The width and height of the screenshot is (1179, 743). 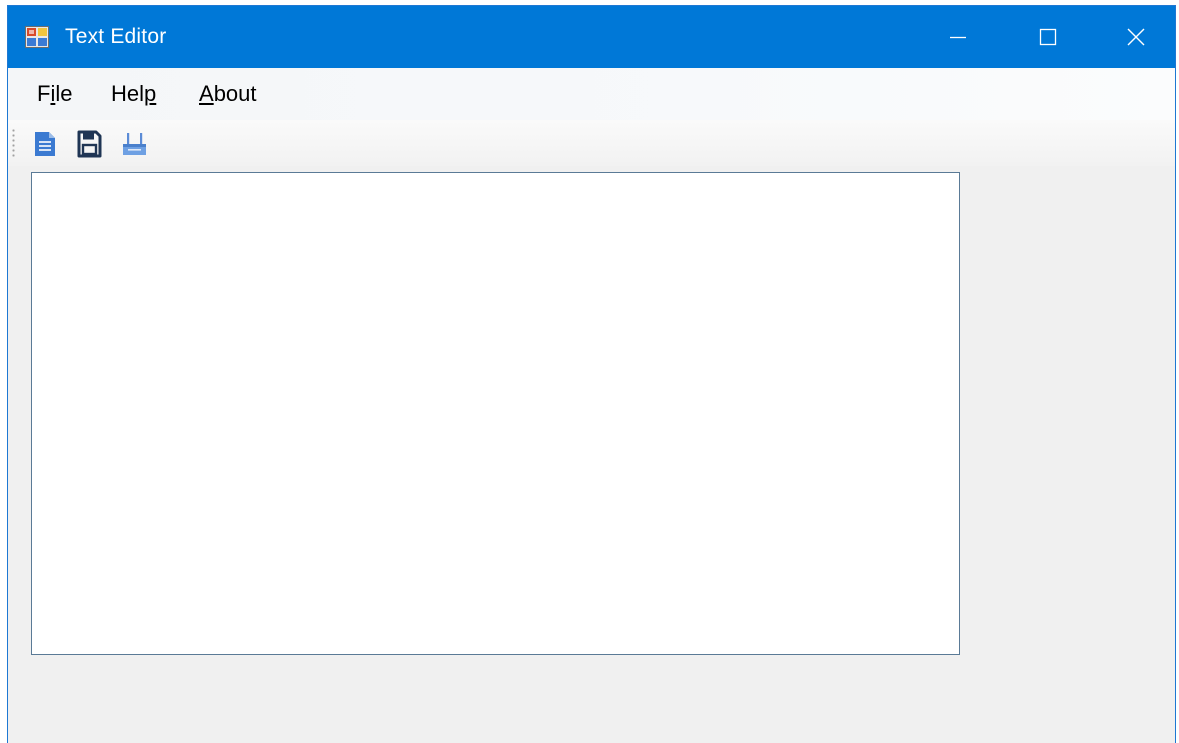 I want to click on window-title: Text Editor, so click(x=116, y=36).